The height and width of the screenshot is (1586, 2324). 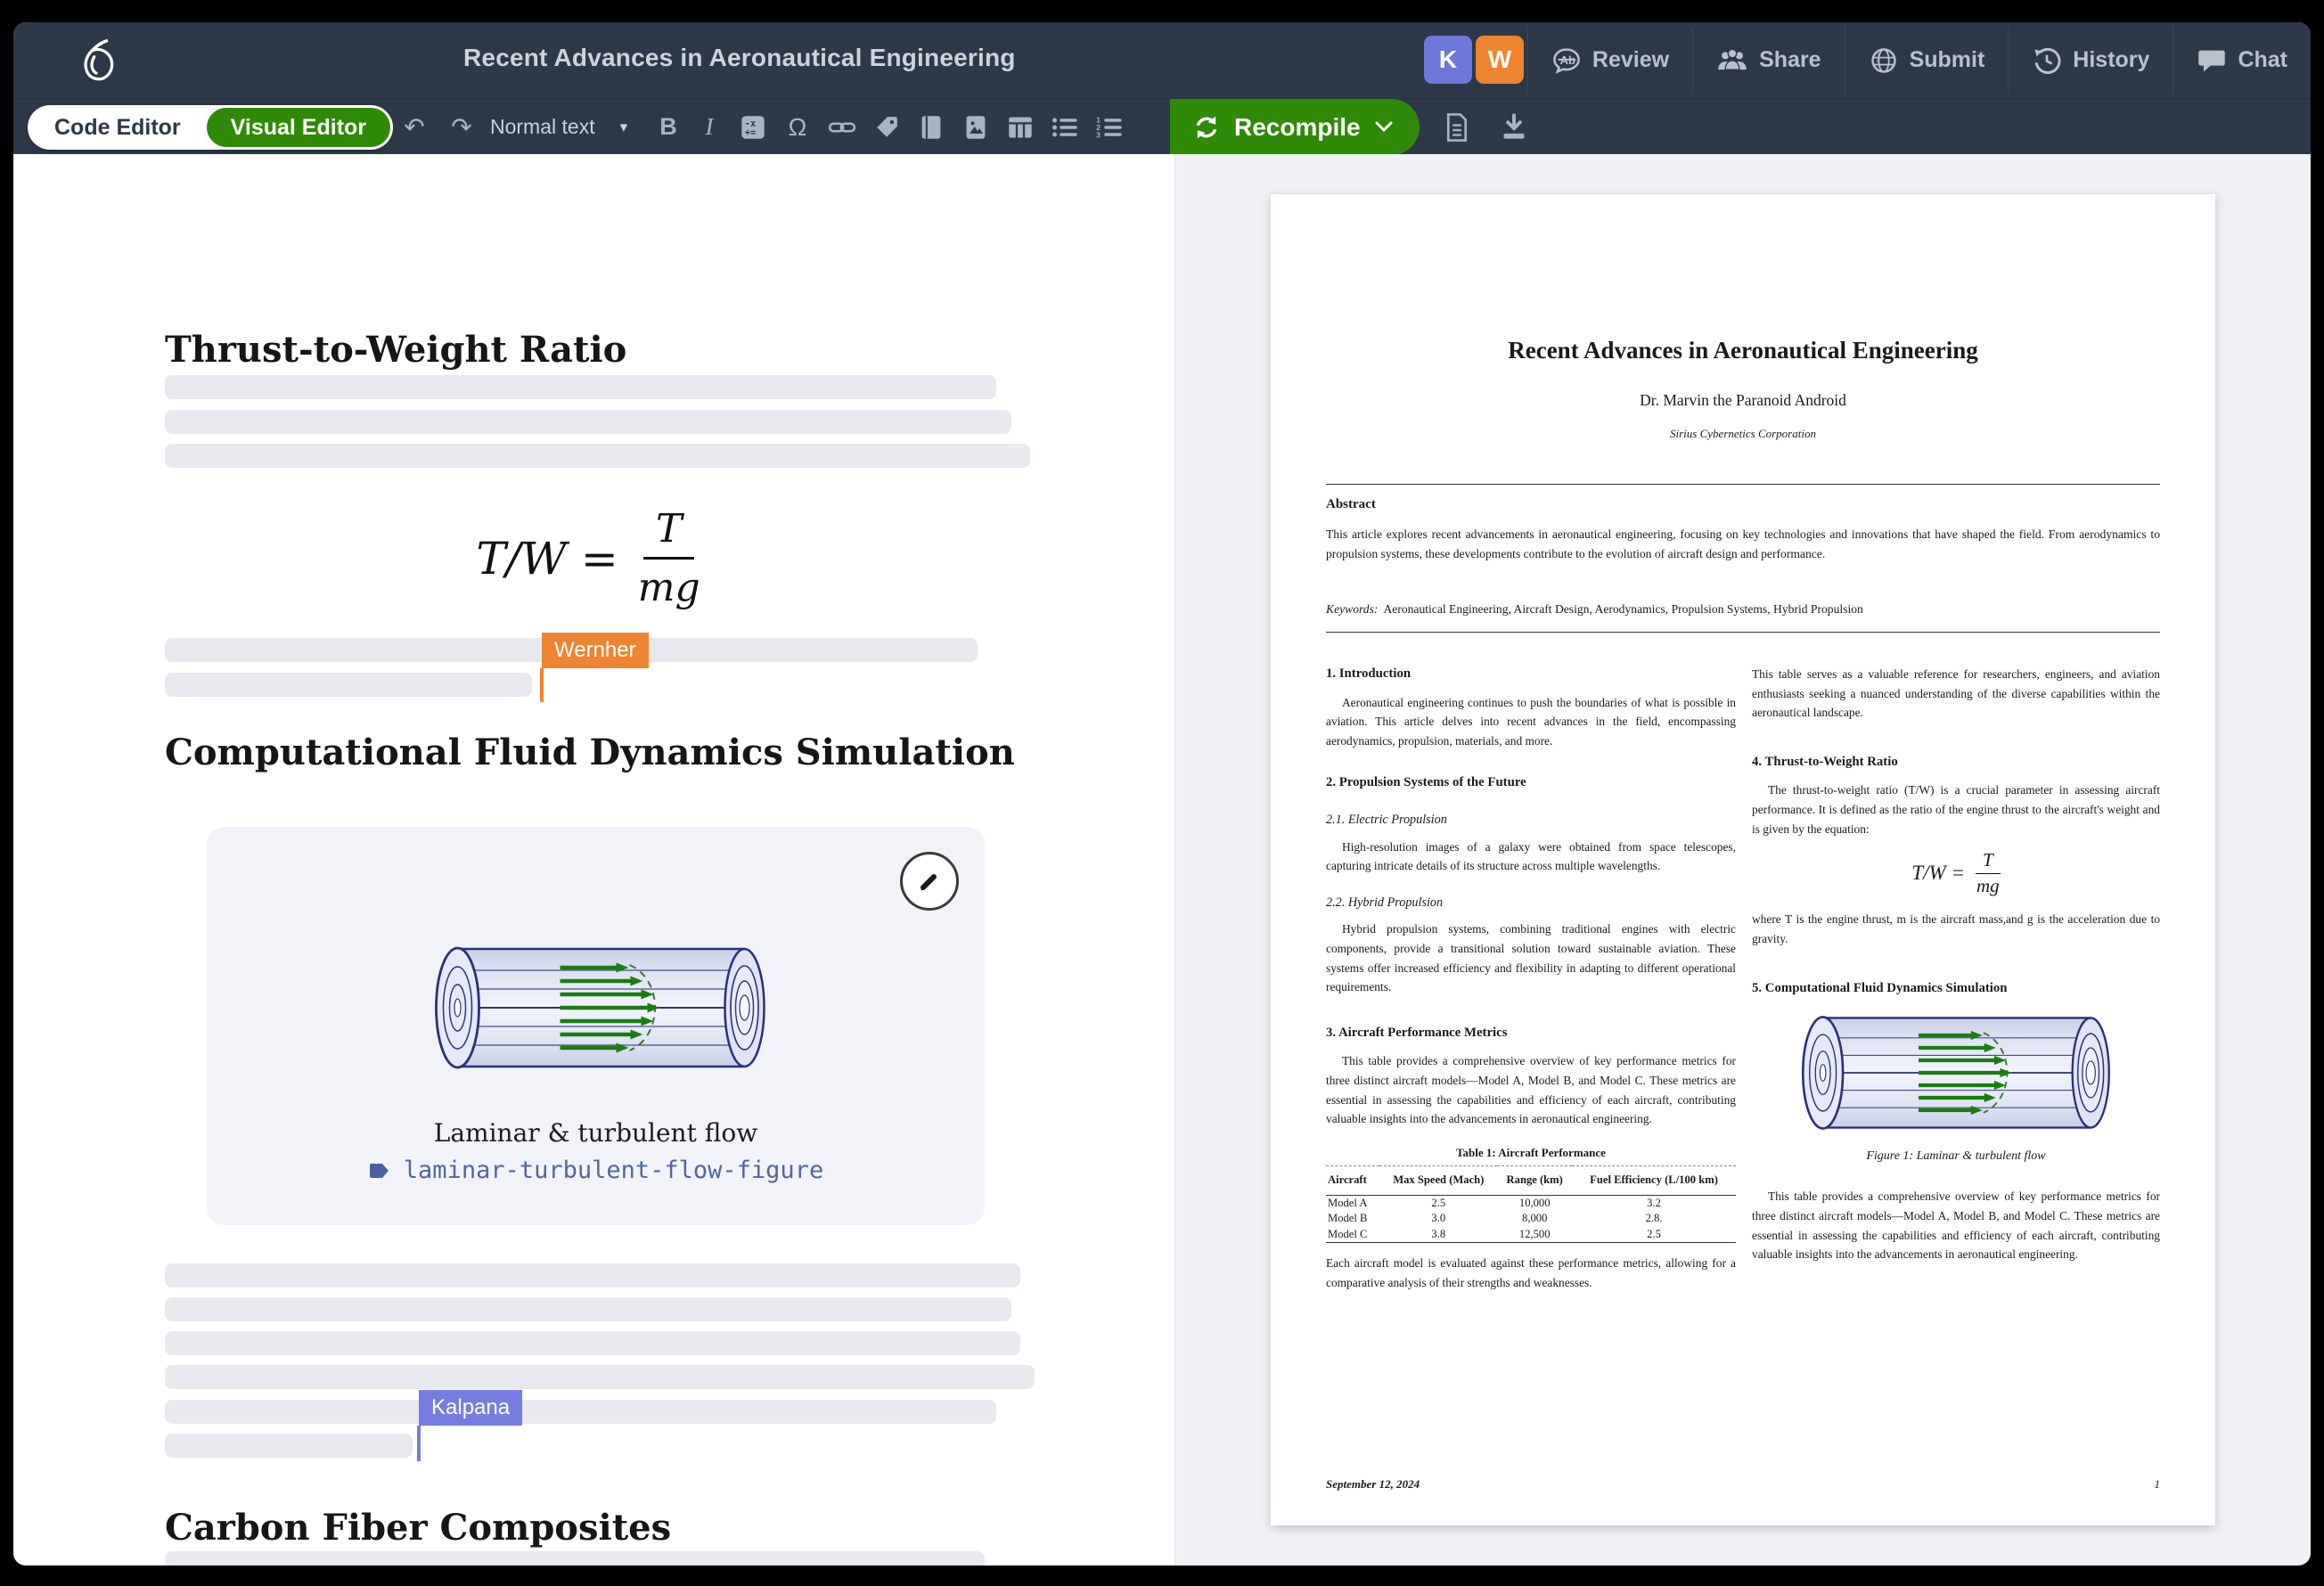 I want to click on editor-heading-thrust: Thrust-to-Weight Ratio, so click(x=396, y=350).